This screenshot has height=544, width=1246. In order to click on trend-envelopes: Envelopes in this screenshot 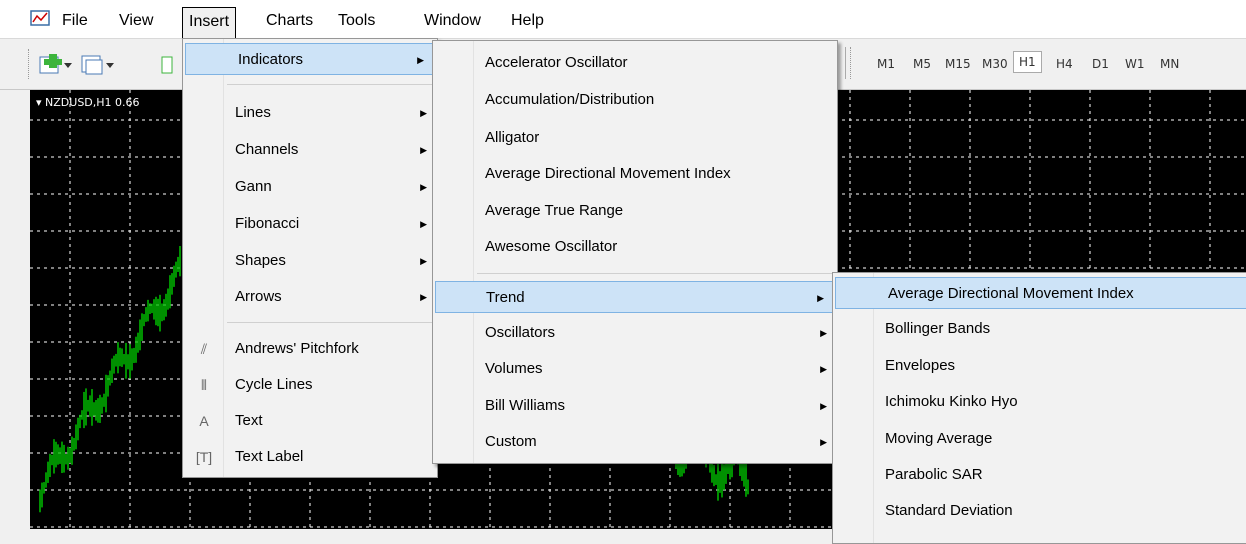, I will do `click(1039, 366)`.